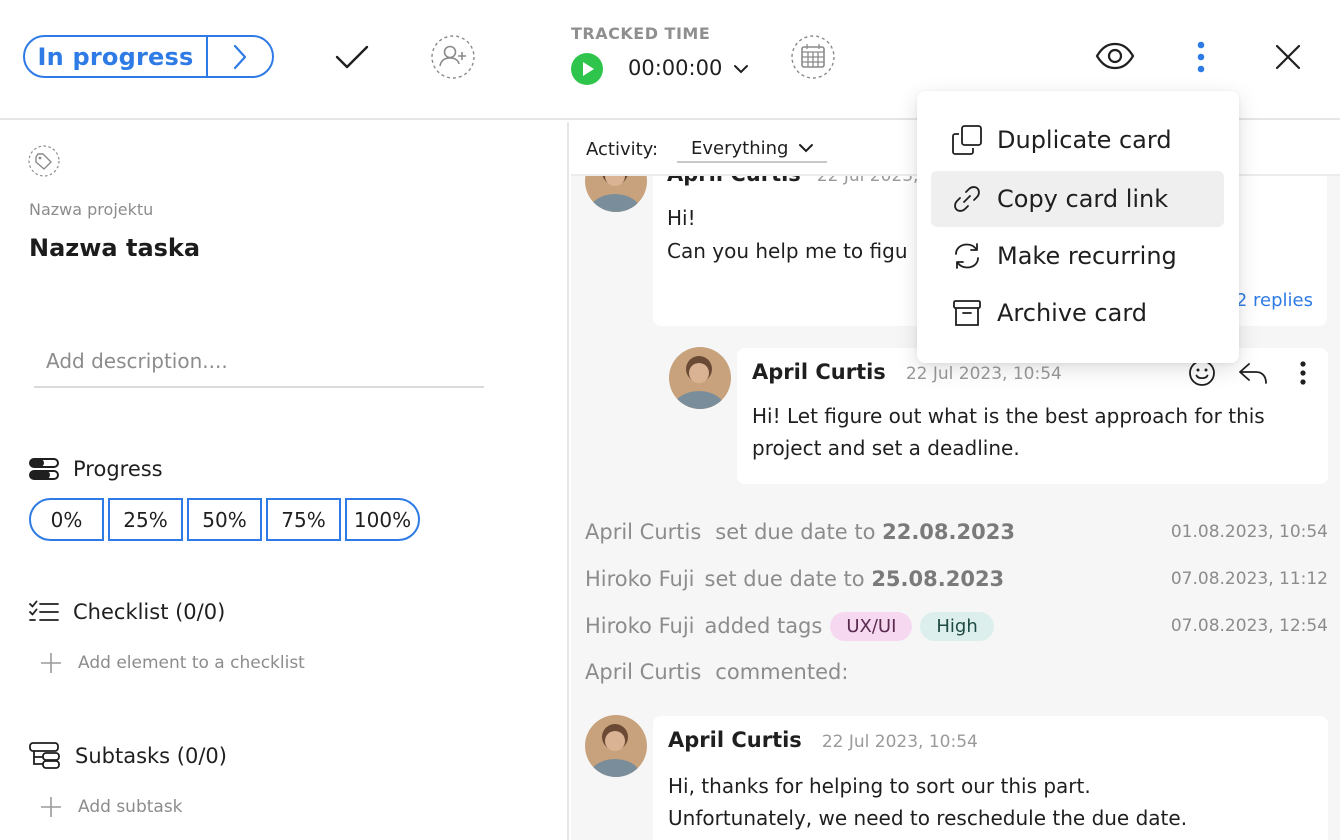 The height and width of the screenshot is (840, 1340). Describe the element at coordinates (115, 56) in the screenshot. I see `status-label: In progress` at that location.